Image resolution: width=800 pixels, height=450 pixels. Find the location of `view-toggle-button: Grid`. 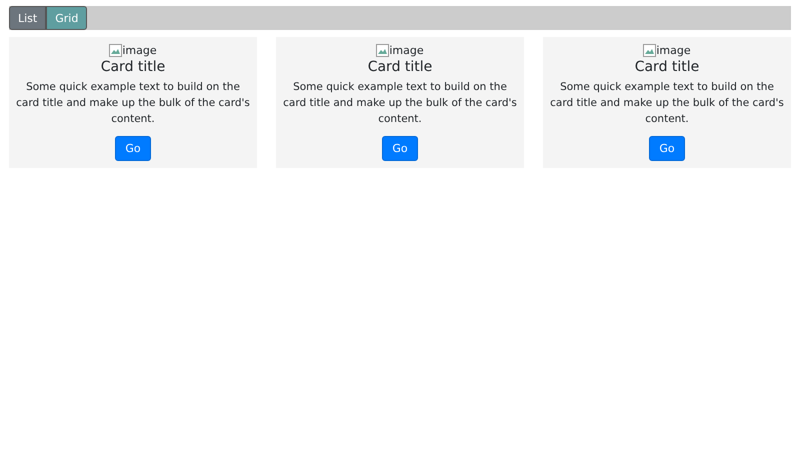

view-toggle-button: Grid is located at coordinates (67, 18).